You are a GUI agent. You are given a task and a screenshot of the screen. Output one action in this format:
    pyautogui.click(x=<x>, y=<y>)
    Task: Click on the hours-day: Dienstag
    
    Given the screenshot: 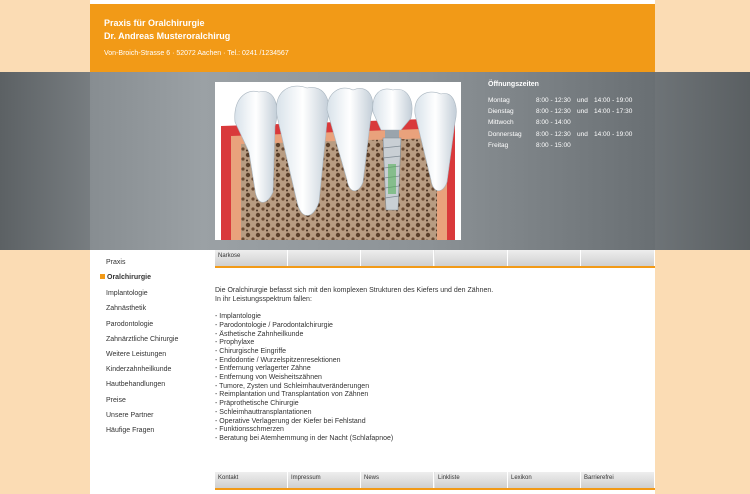 What is the action you would take?
    pyautogui.click(x=501, y=112)
    